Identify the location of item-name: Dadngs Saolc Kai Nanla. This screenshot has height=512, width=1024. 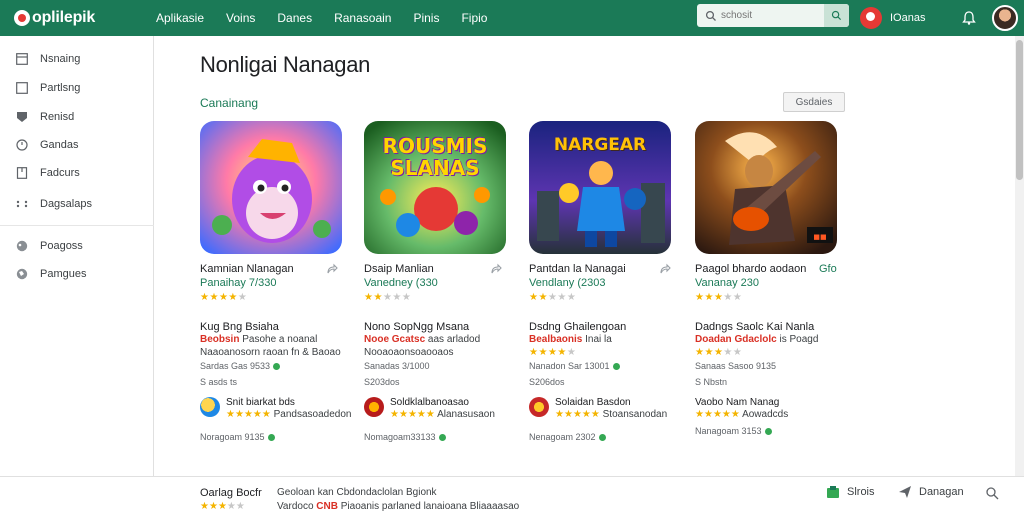
(754, 327).